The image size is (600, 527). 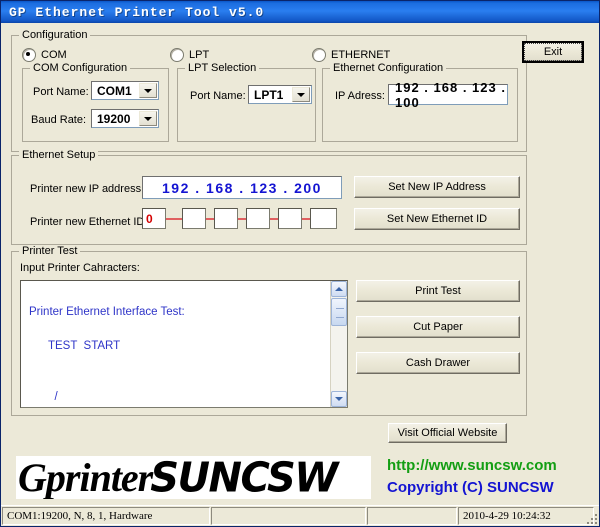 I want to click on com-baud-rate-combo: 19200, so click(x=125, y=118).